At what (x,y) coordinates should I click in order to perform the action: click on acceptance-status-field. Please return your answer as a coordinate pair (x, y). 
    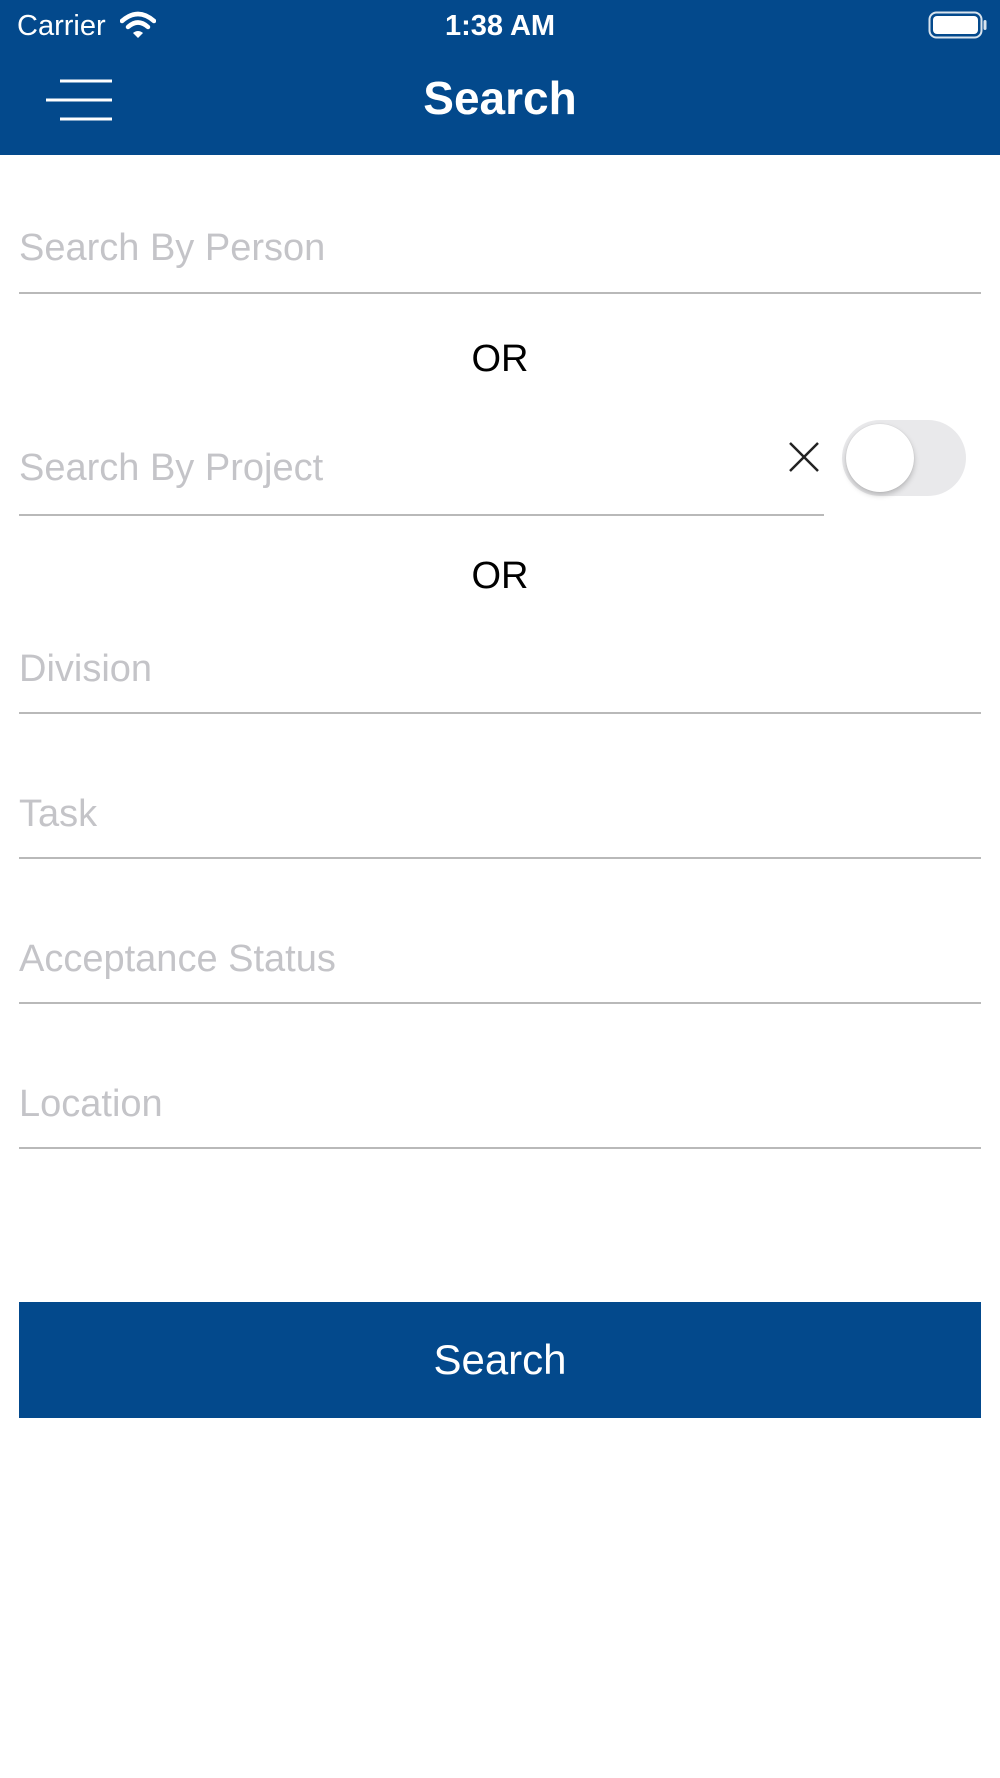
    Looking at the image, I should click on (500, 960).